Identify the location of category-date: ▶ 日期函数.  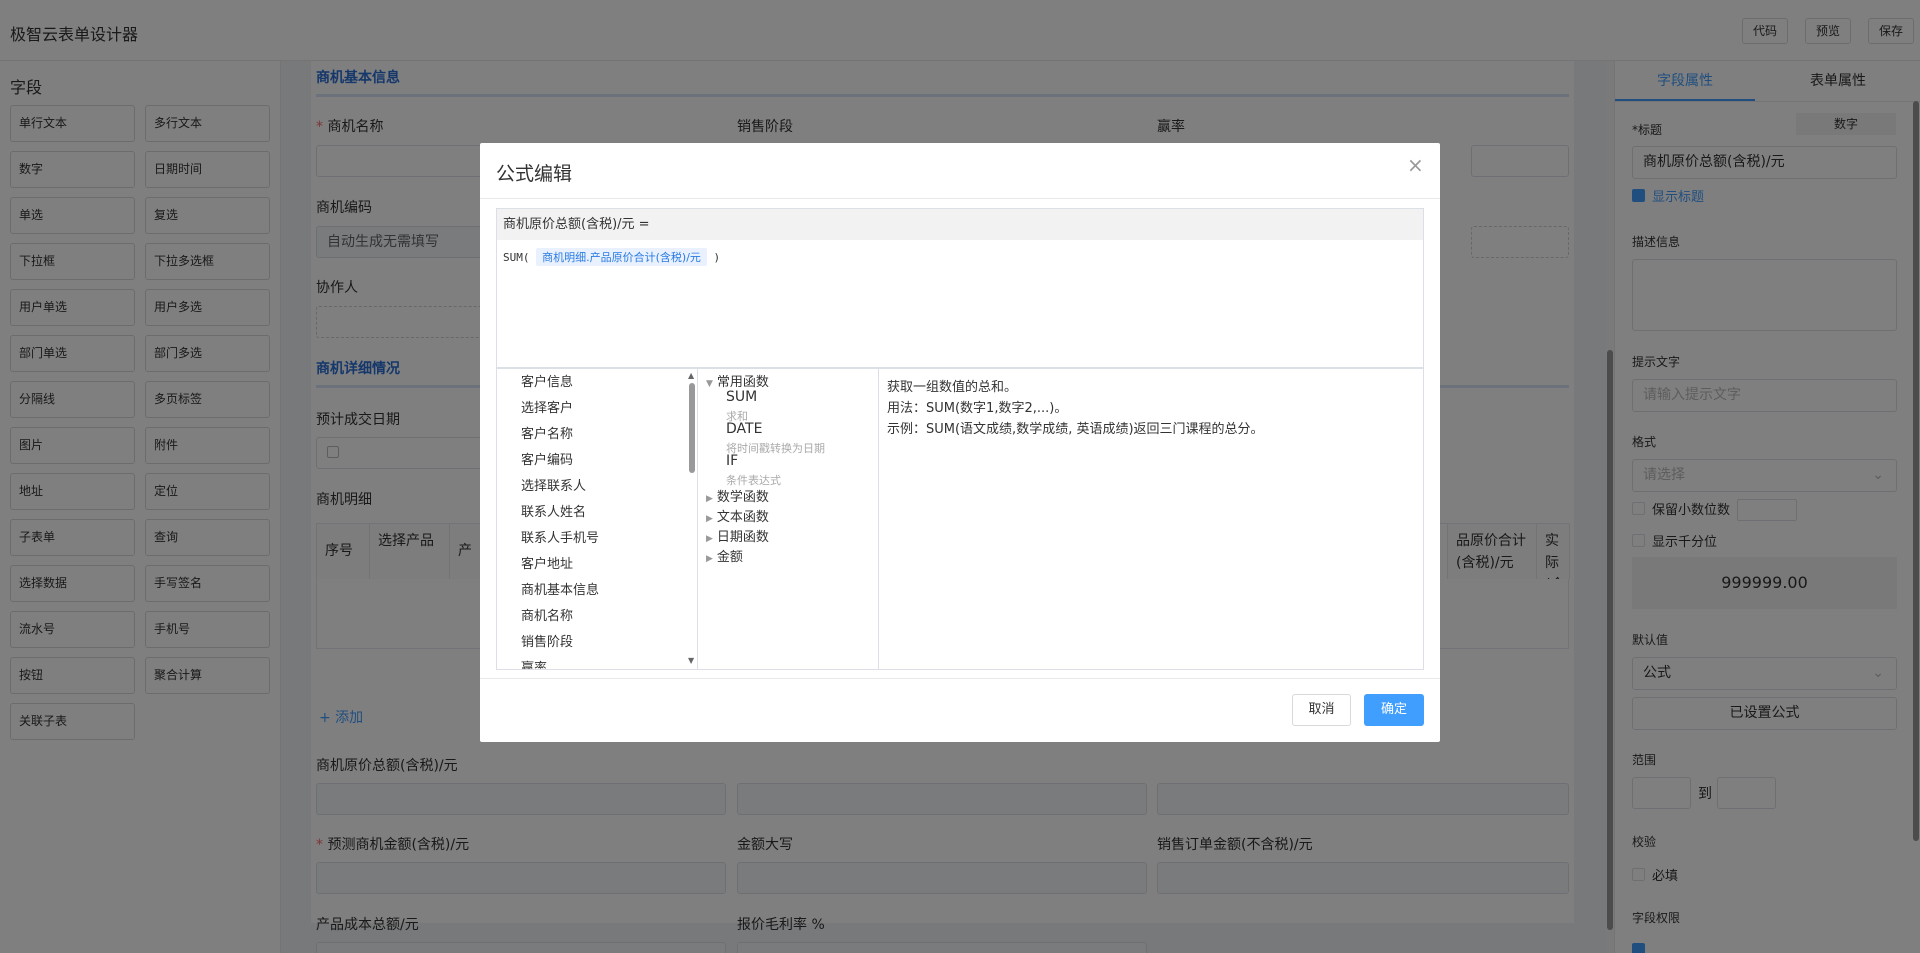
(737, 535).